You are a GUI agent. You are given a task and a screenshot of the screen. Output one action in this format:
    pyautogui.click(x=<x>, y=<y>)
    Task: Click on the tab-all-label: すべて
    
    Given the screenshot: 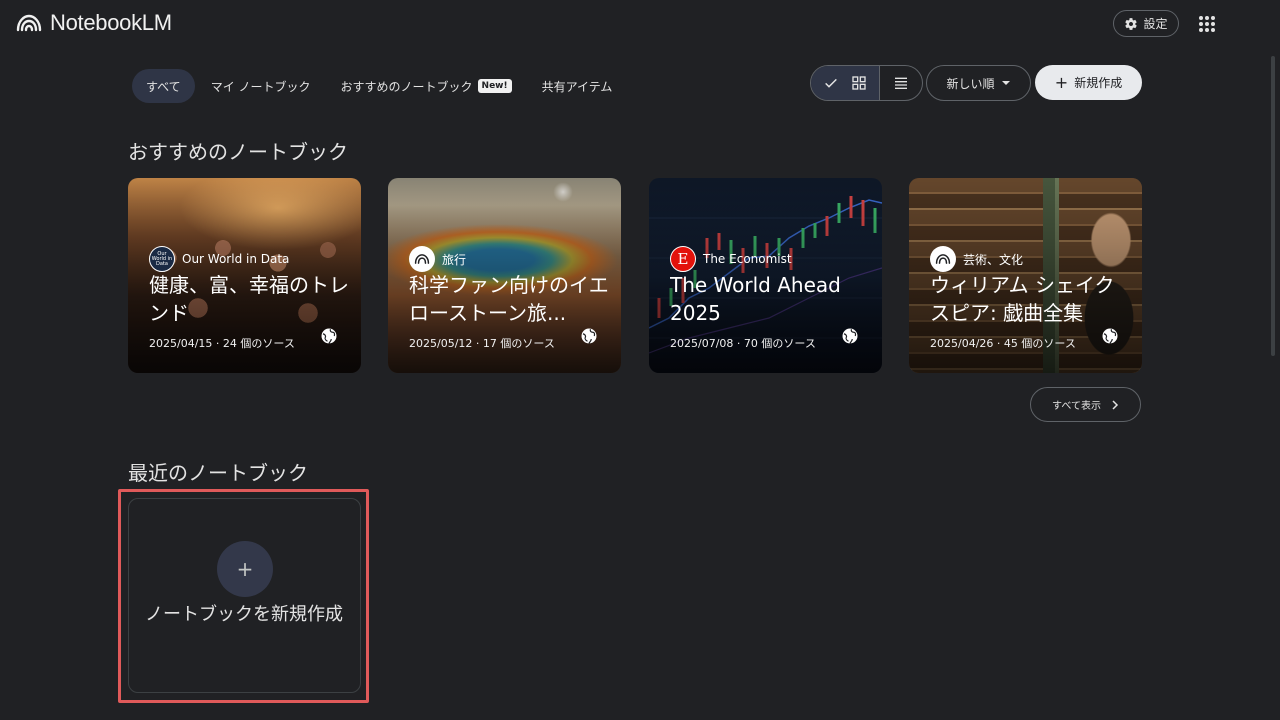 What is the action you would take?
    pyautogui.click(x=163, y=86)
    